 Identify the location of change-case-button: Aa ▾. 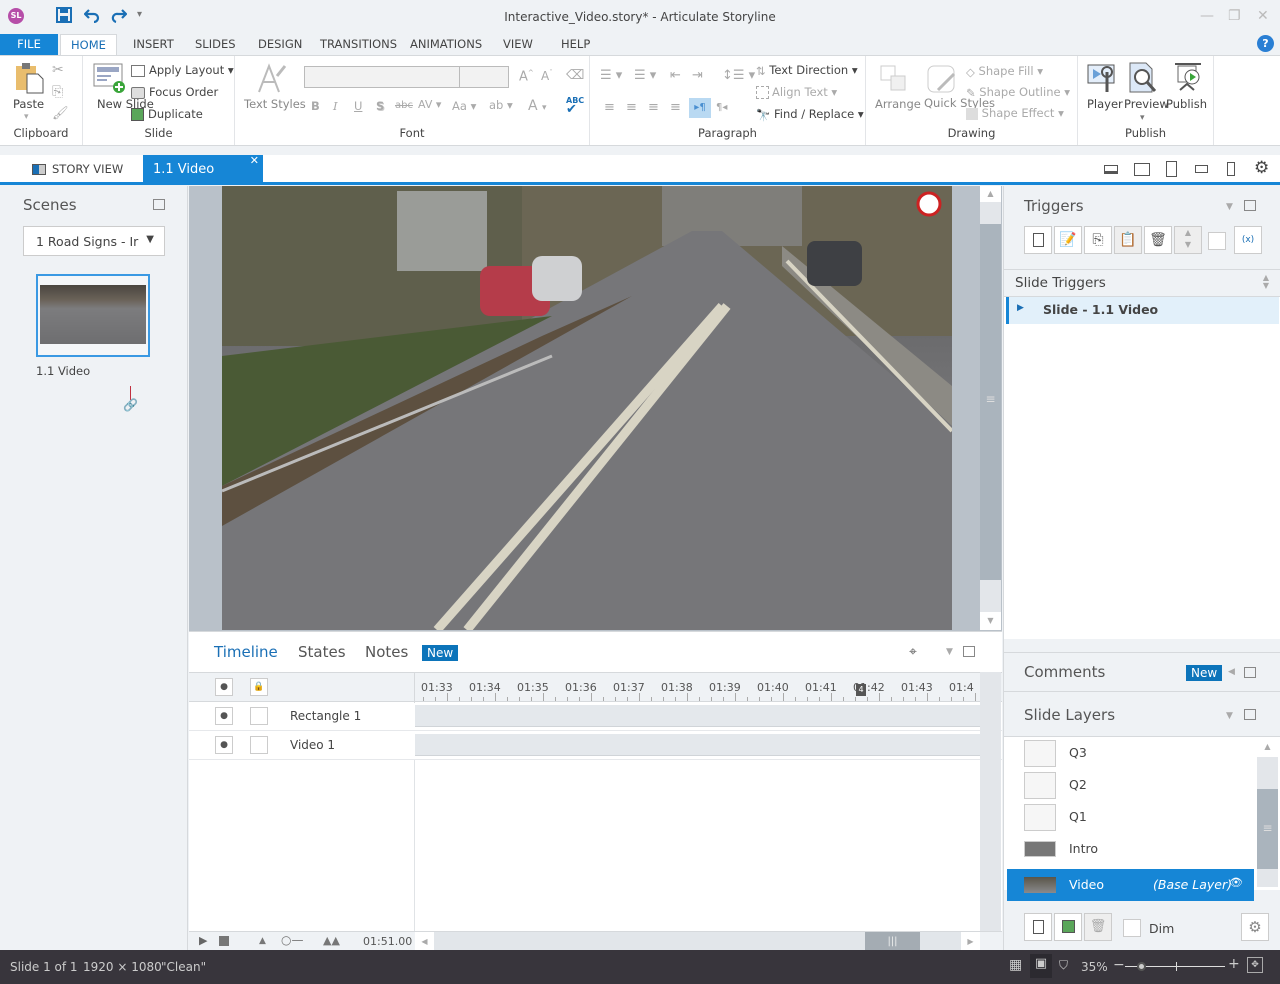
(464, 106).